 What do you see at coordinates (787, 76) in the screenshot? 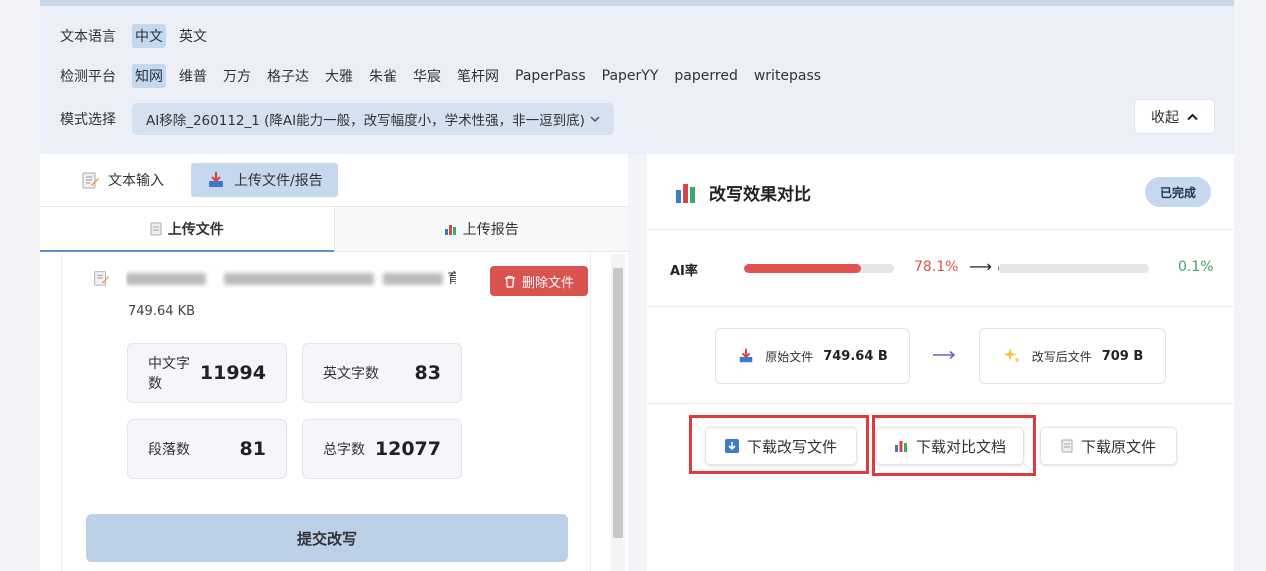
I see `platform-option: writepass` at bounding box center [787, 76].